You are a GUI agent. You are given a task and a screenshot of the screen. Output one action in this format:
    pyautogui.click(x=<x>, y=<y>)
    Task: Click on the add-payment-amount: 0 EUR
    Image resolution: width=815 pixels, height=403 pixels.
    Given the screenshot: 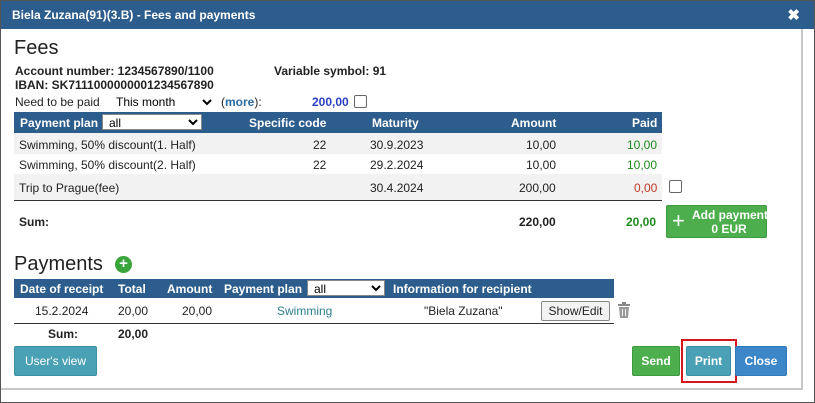 What is the action you would take?
    pyautogui.click(x=729, y=229)
    